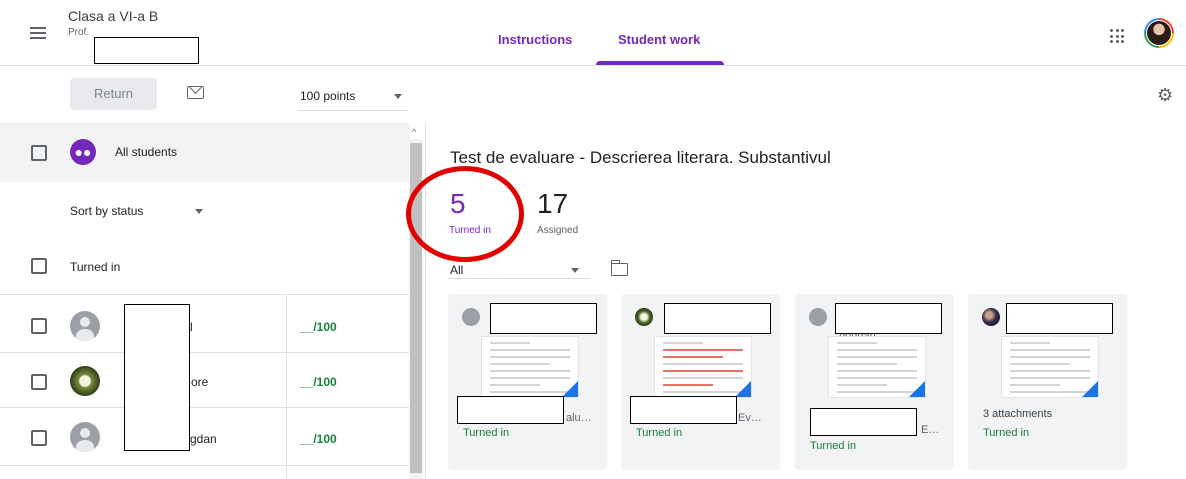 The width and height of the screenshot is (1186, 479). I want to click on tab-instructions: Instructions, so click(535, 39).